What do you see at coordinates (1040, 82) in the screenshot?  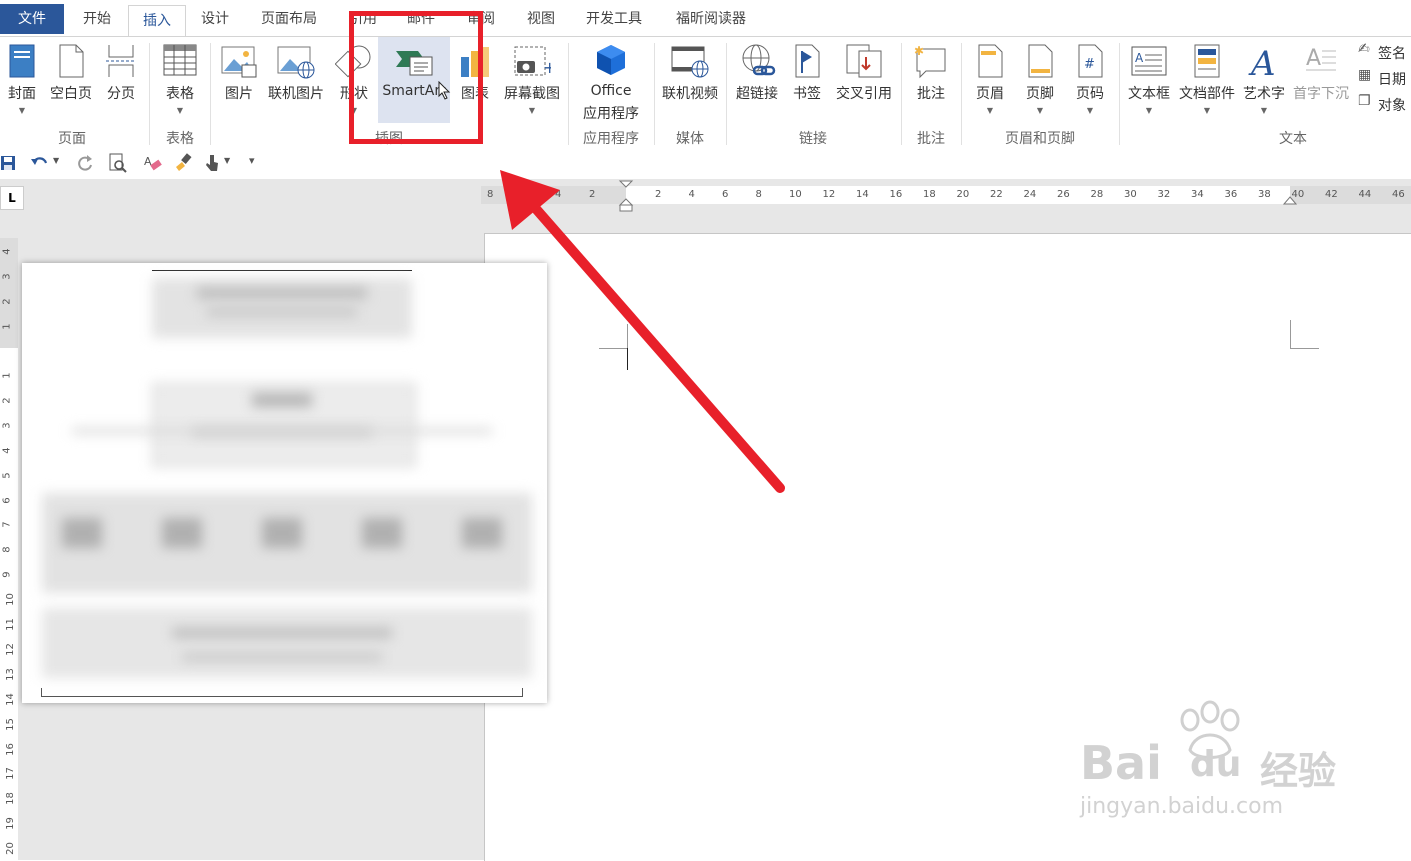 I see `footer-button: 页脚 ▼` at bounding box center [1040, 82].